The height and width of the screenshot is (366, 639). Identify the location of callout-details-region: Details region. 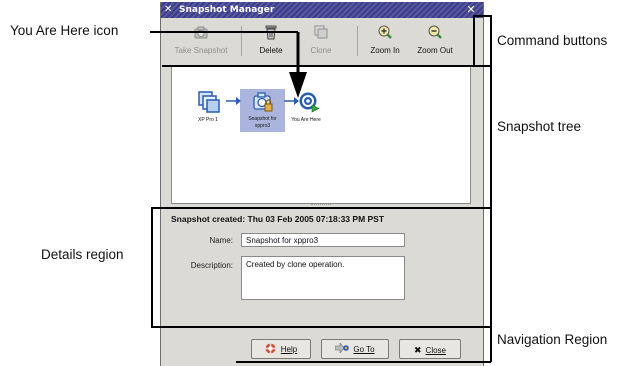
(82, 254).